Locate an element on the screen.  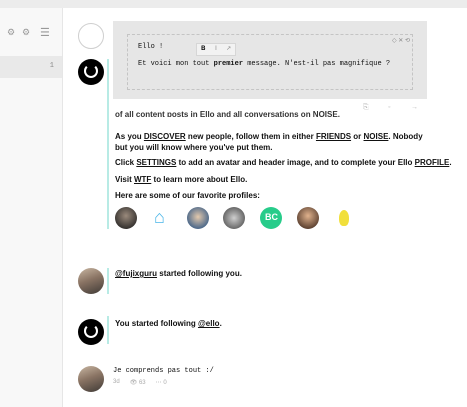
wtf-link: WTF is located at coordinates (142, 179).